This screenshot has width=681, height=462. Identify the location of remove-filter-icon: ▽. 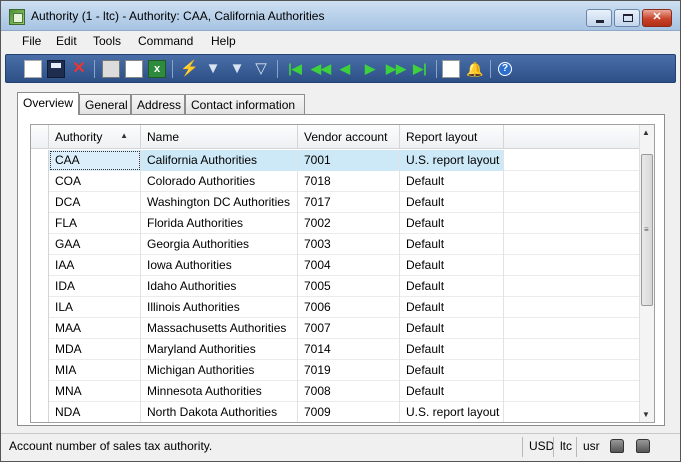
(261, 69).